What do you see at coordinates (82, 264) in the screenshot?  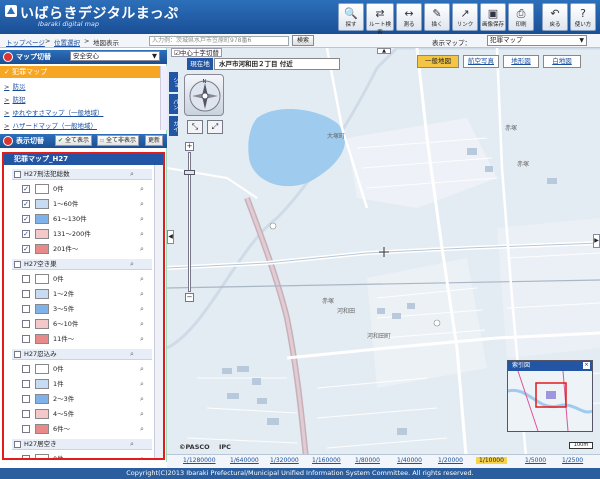 I see `layer-group-header: H27空き巣 ⌕` at bounding box center [82, 264].